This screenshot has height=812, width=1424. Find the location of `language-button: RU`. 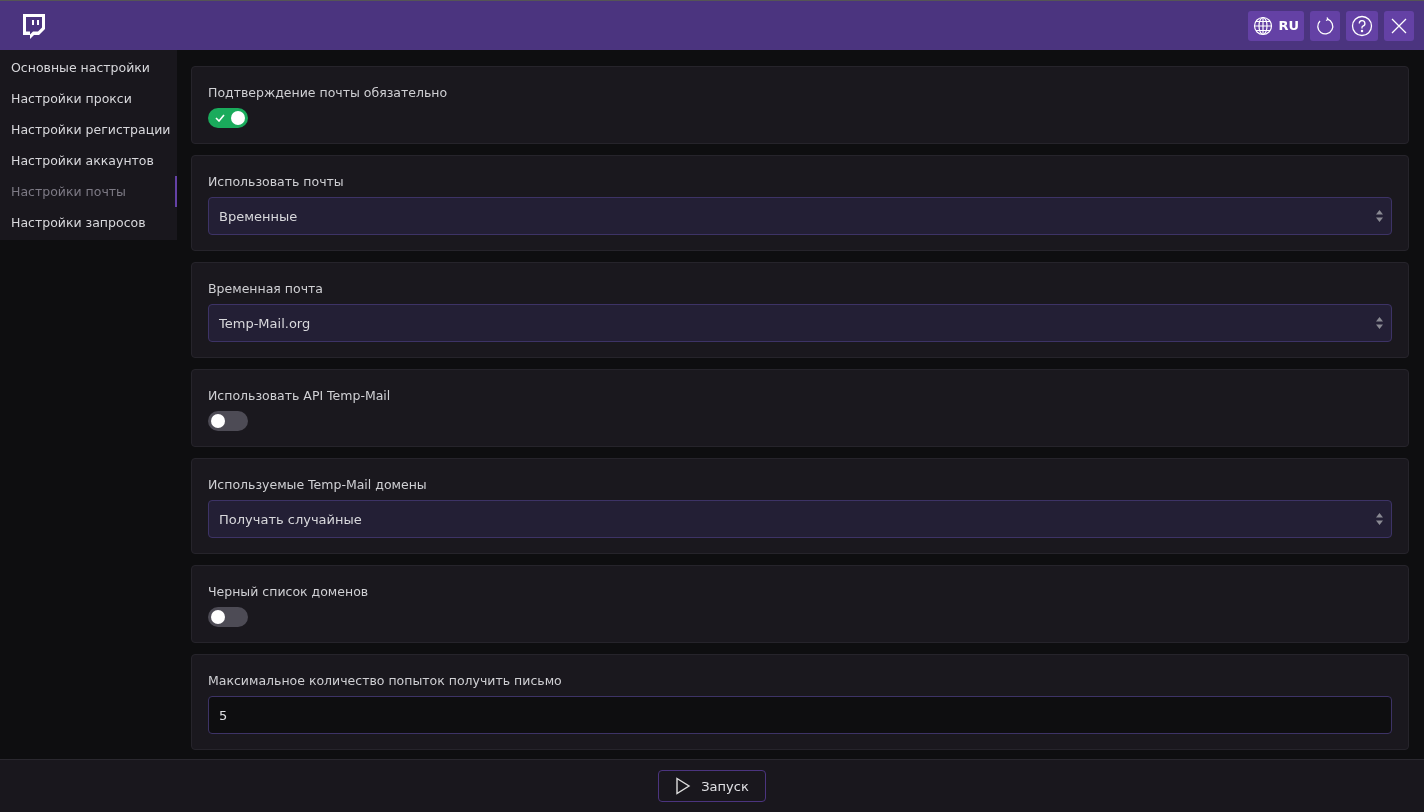

language-button: RU is located at coordinates (1276, 25).